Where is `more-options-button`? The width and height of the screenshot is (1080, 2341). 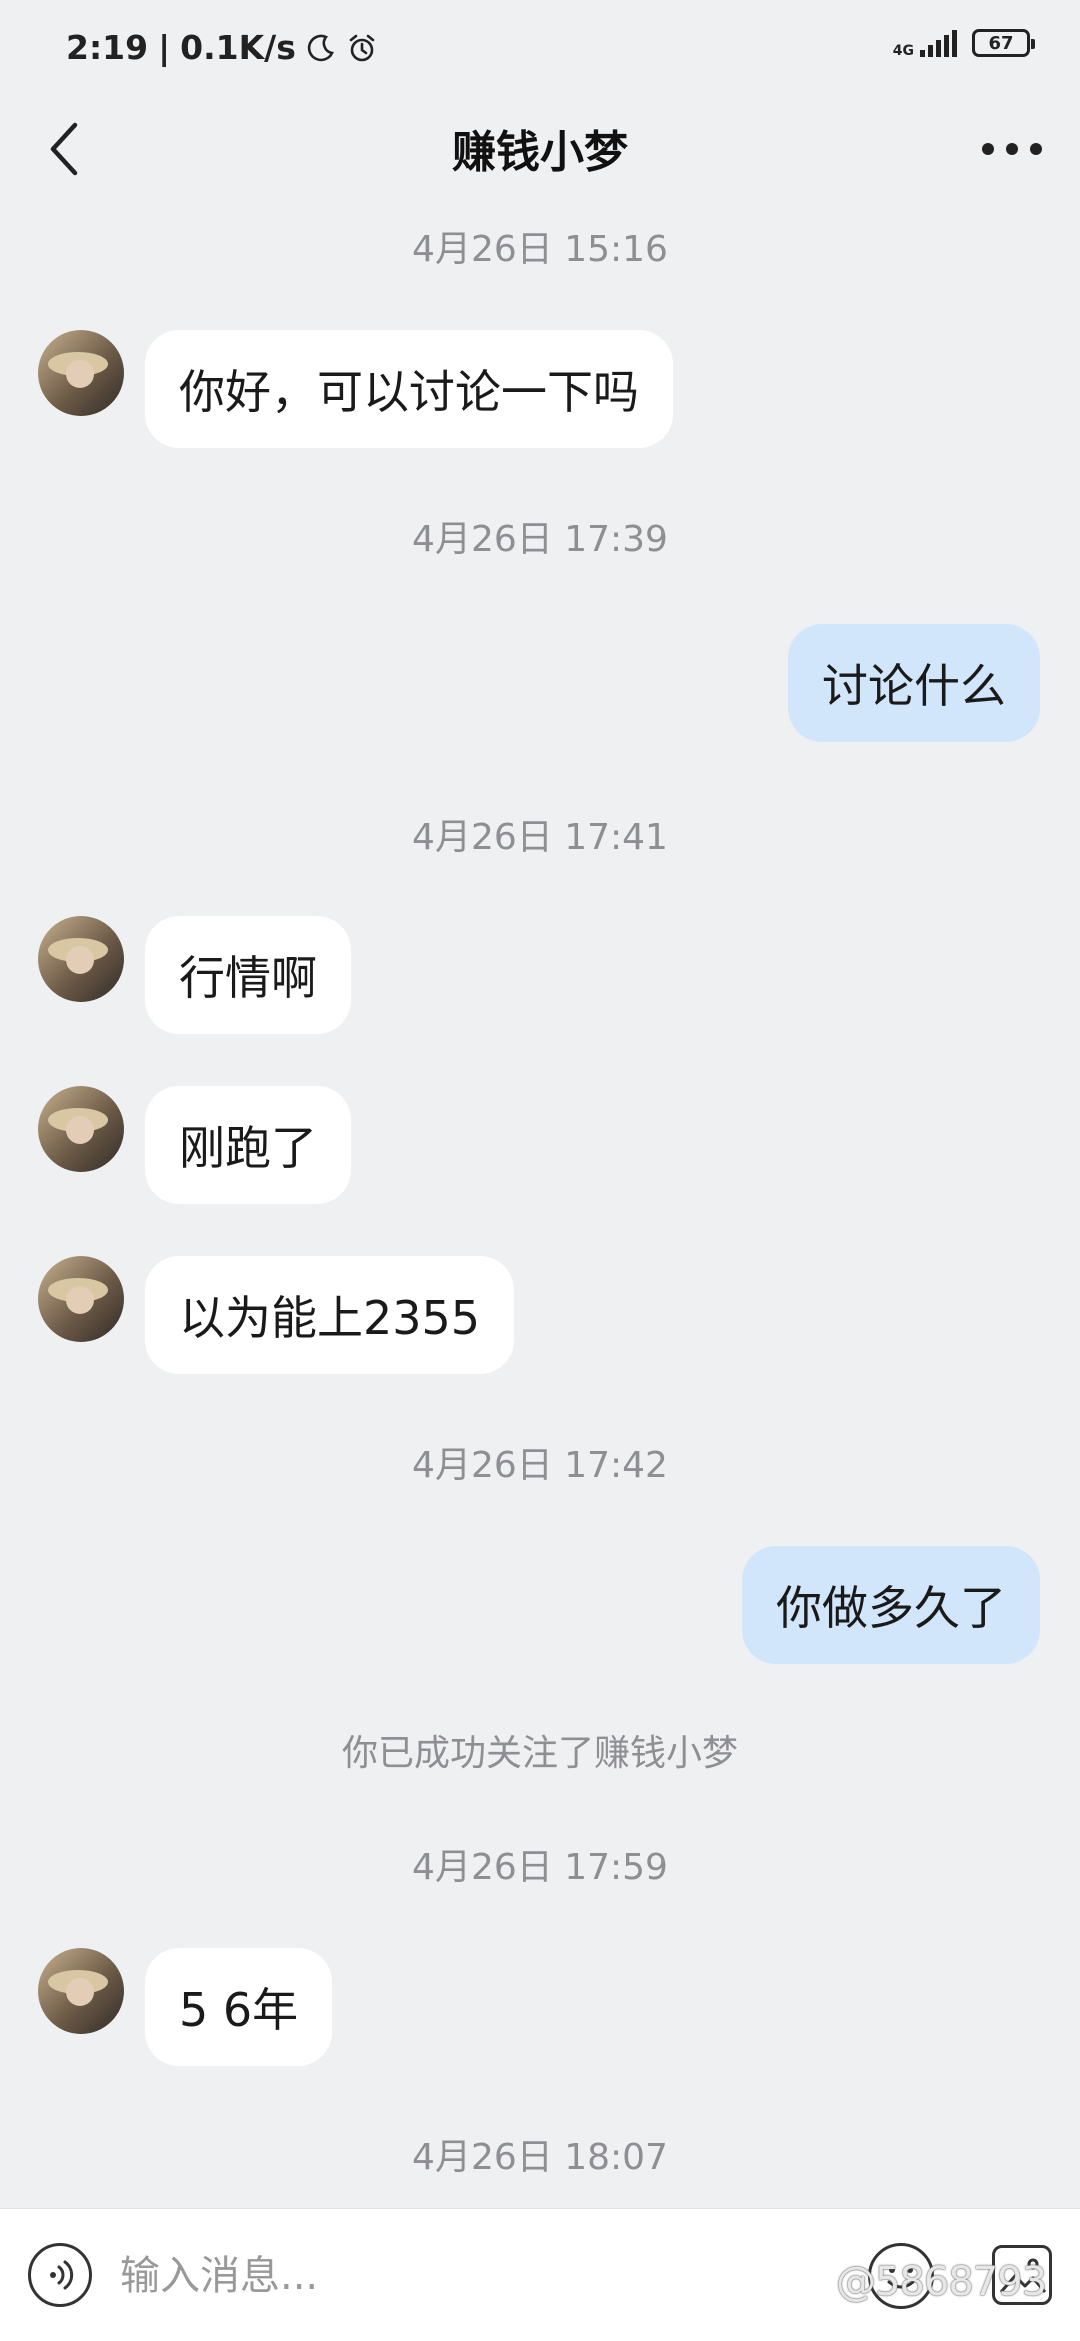
more-options-button is located at coordinates (1012, 149).